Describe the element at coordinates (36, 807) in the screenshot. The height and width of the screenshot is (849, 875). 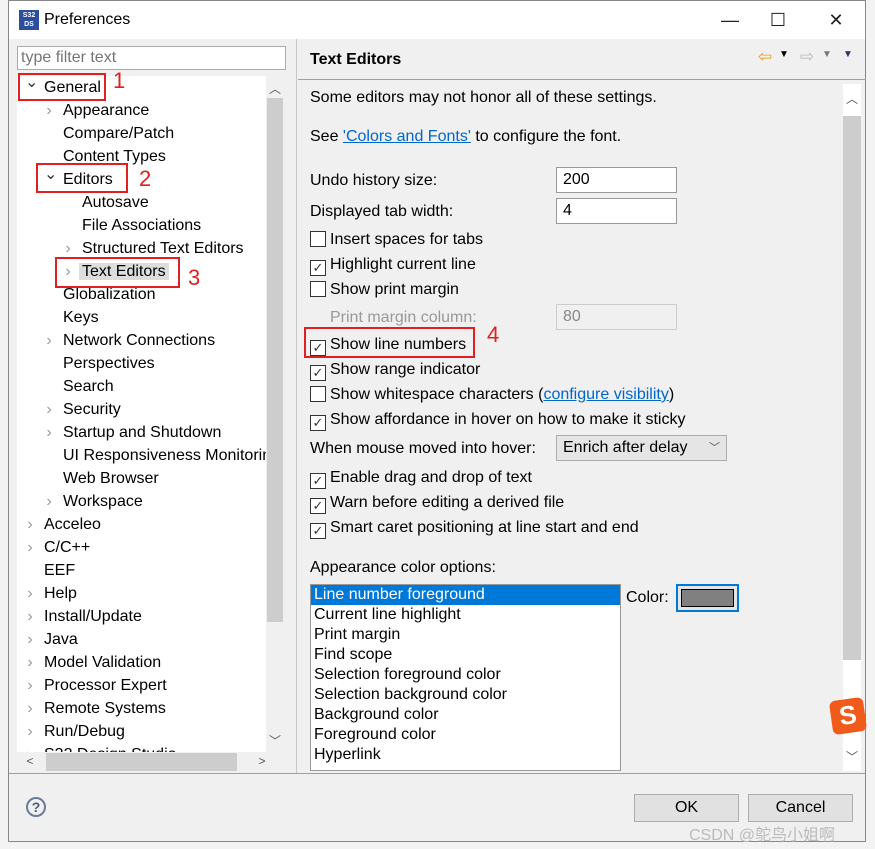
I see `help-icon: ?` at that location.